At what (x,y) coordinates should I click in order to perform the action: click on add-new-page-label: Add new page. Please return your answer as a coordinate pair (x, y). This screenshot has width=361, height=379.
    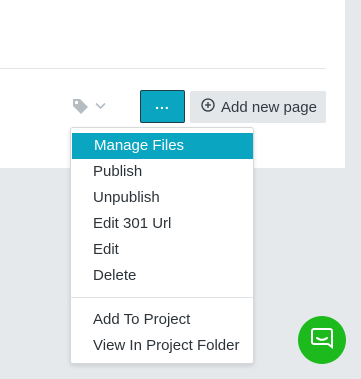
    Looking at the image, I should click on (269, 107).